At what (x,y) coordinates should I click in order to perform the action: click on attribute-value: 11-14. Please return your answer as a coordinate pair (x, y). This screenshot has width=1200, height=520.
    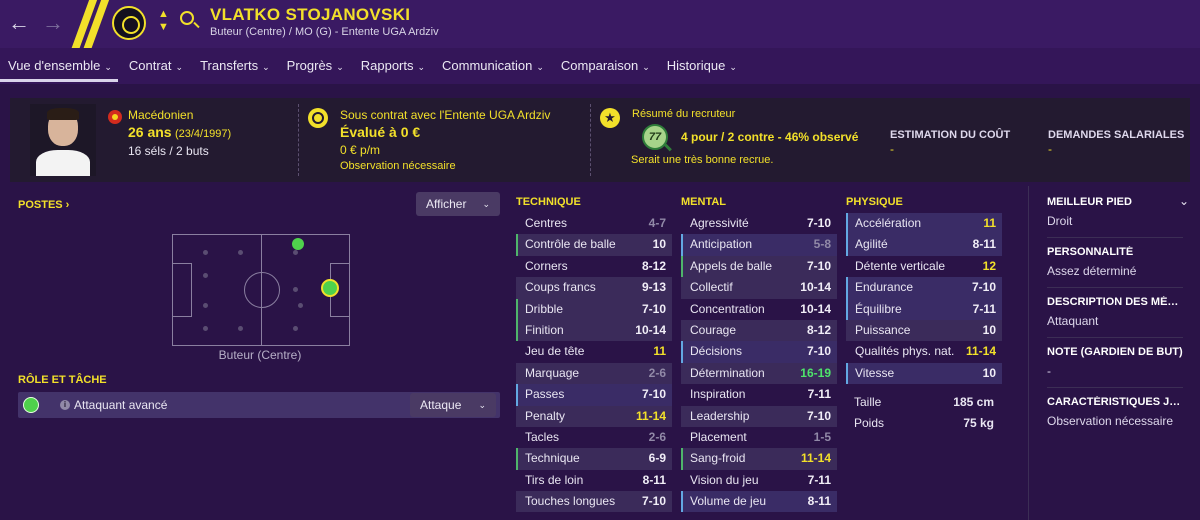
    Looking at the image, I should click on (815, 458).